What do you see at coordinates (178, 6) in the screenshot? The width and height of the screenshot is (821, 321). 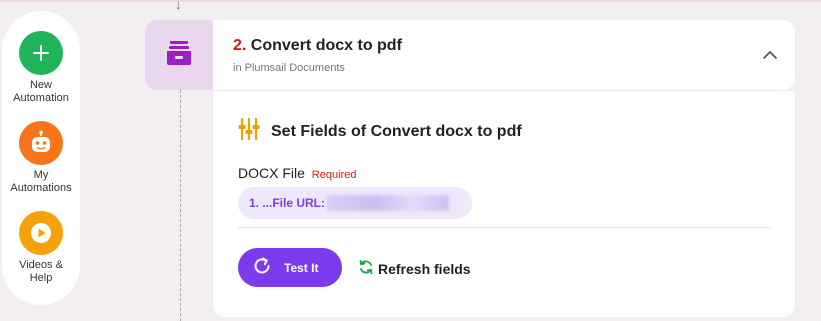 I see `arrow-down-icon: ↓` at bounding box center [178, 6].